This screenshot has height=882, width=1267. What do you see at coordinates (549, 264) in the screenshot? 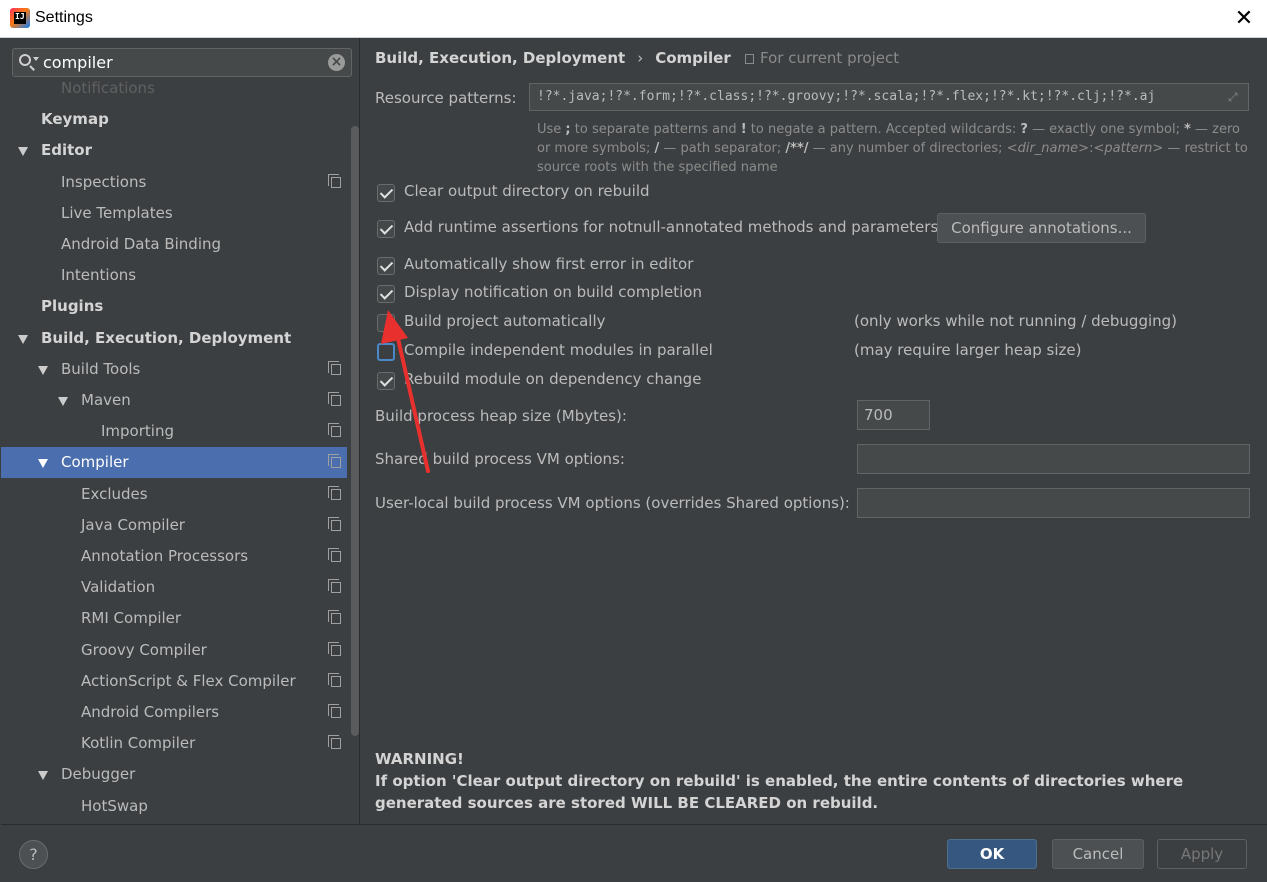
I see `show-first-error-label: Automatically show first error in editor` at bounding box center [549, 264].